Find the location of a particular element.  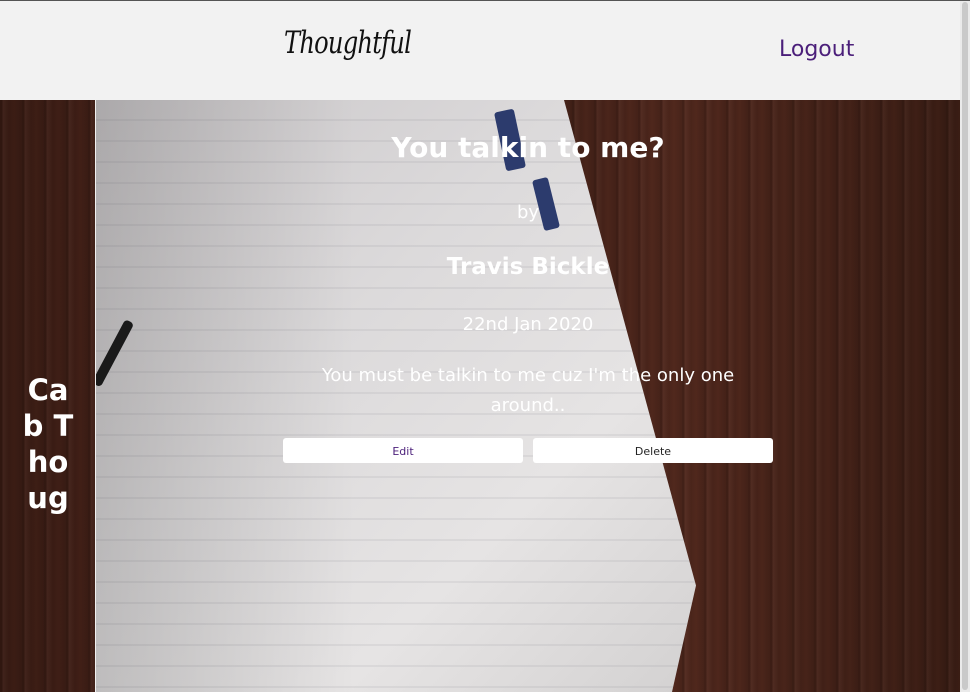

scrollbar-thumb is located at coordinates (965, 346).